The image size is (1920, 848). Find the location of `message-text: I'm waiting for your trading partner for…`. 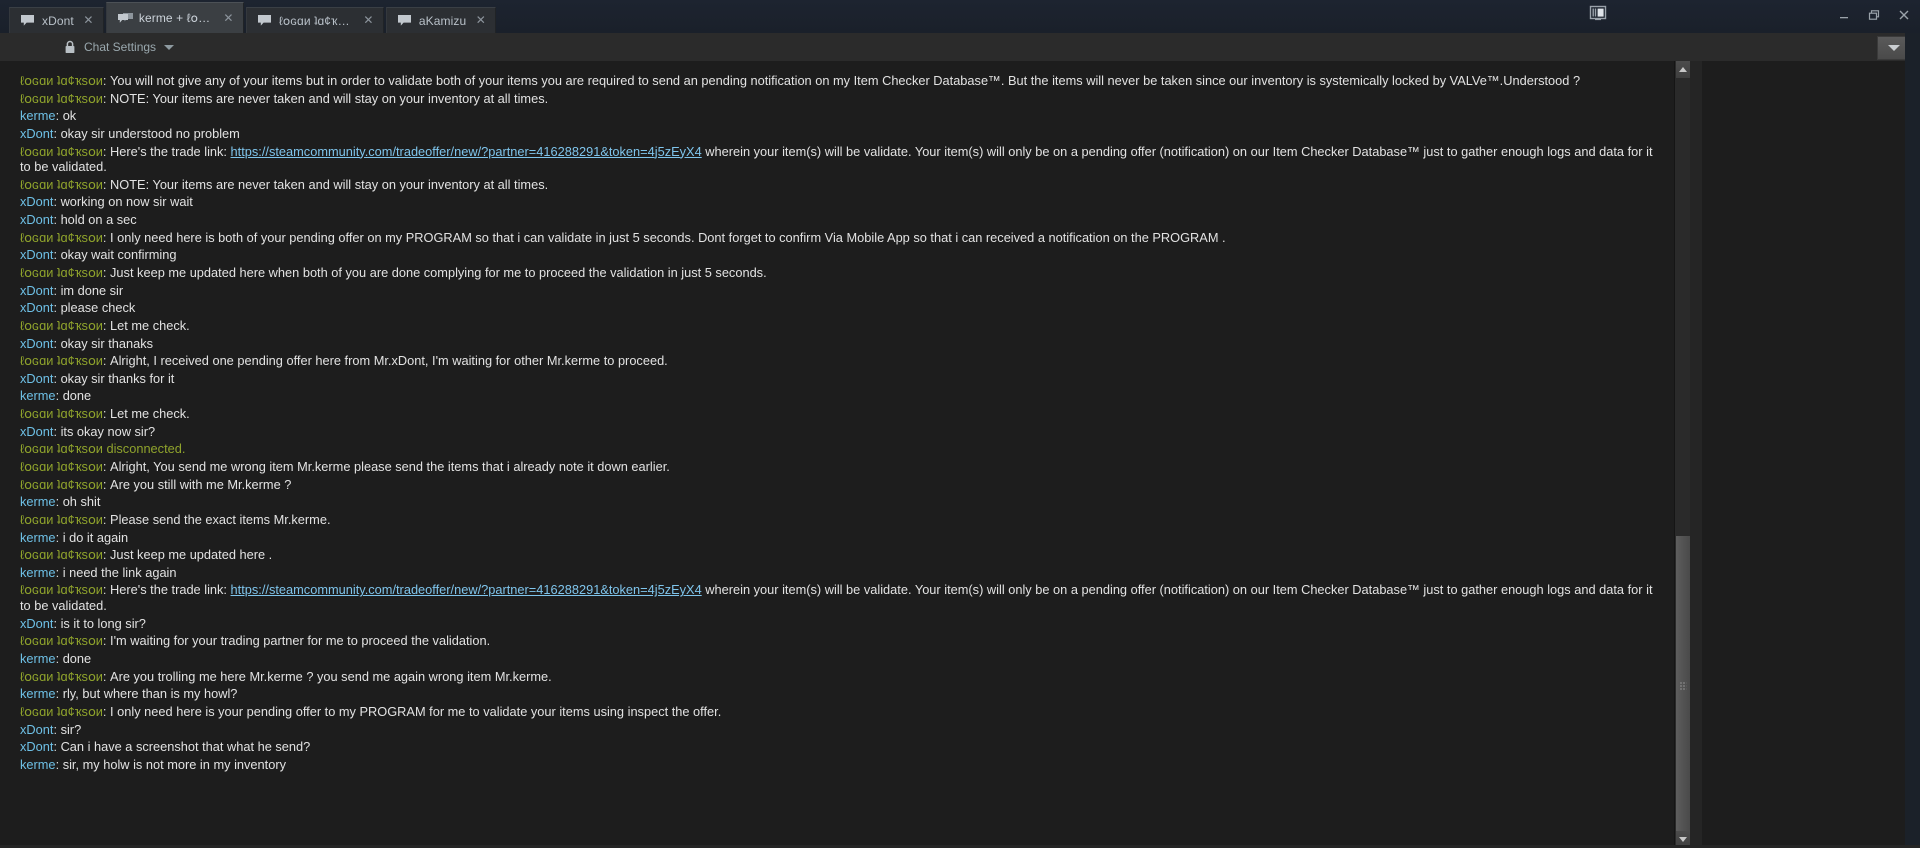

message-text: I'm waiting for your trading partner for… is located at coordinates (300, 641).